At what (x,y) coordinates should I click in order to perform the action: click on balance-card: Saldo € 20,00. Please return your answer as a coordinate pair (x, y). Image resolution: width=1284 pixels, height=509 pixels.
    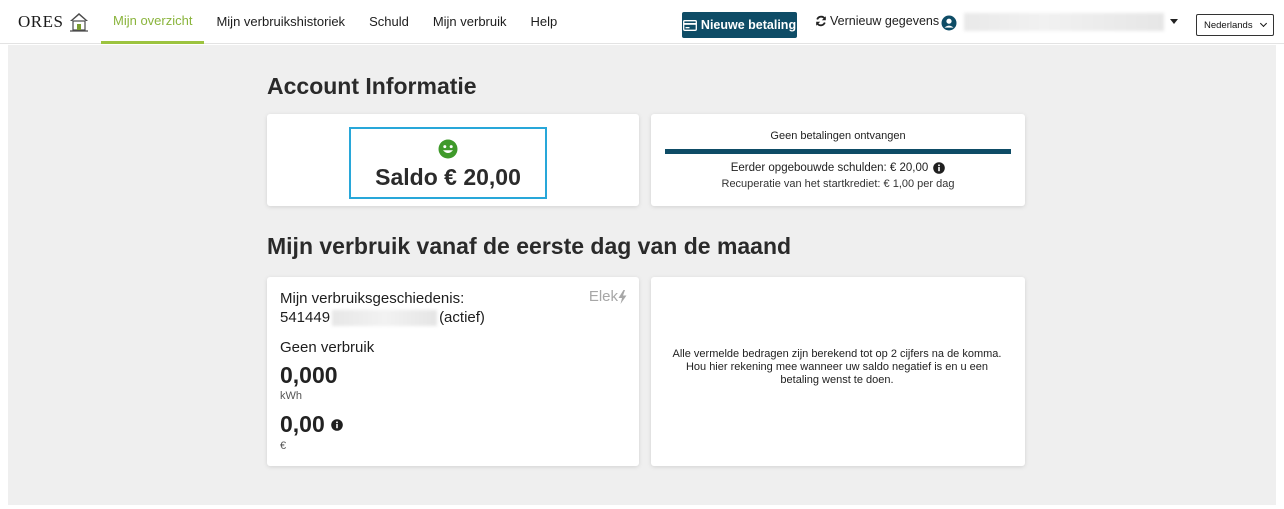
    Looking at the image, I should click on (453, 160).